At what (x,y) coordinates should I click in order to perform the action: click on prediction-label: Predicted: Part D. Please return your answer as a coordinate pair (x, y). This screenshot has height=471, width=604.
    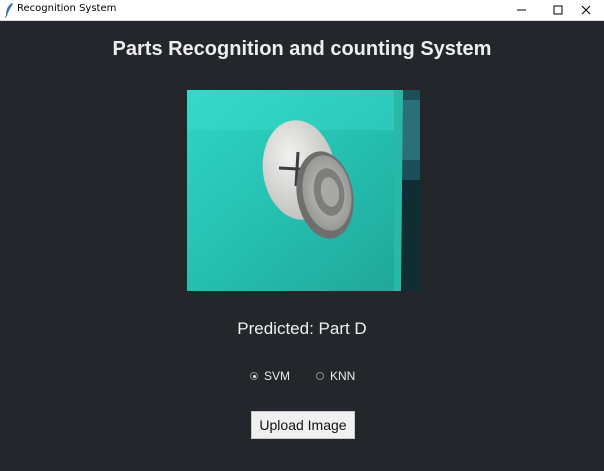
    Looking at the image, I should click on (302, 328).